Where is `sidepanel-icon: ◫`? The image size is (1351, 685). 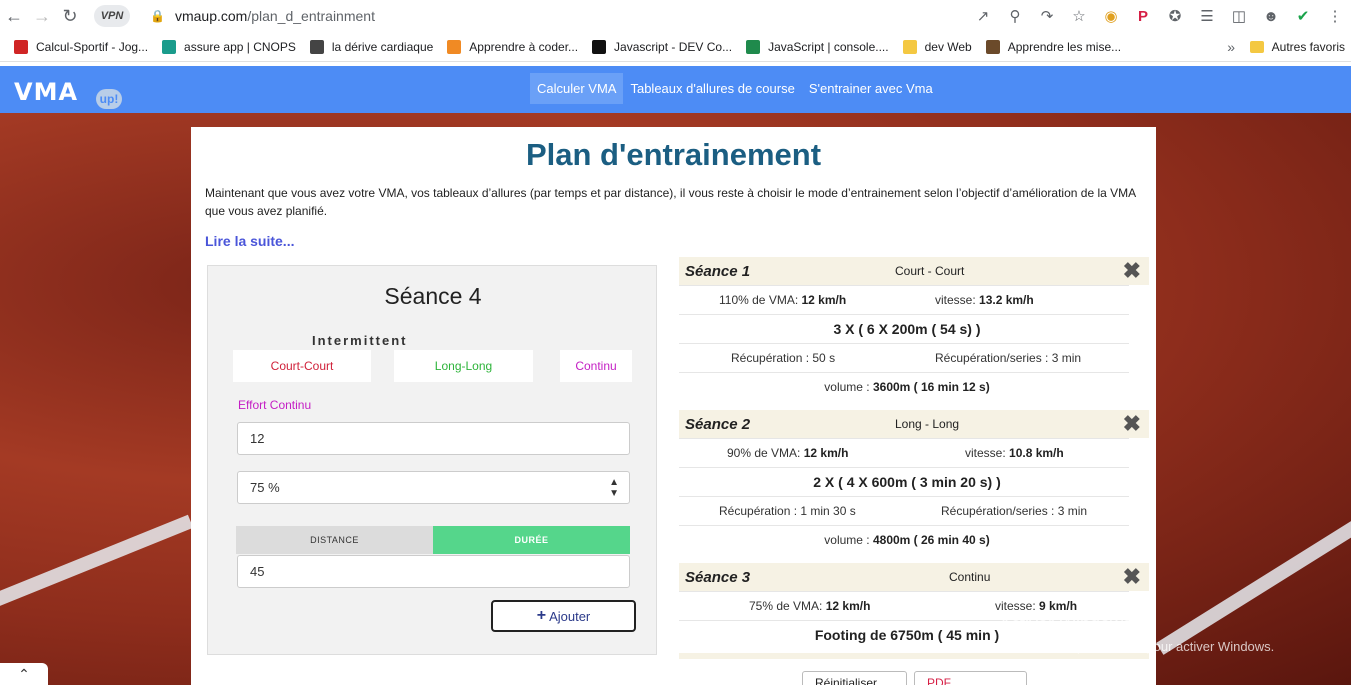 sidepanel-icon: ◫ is located at coordinates (1239, 16).